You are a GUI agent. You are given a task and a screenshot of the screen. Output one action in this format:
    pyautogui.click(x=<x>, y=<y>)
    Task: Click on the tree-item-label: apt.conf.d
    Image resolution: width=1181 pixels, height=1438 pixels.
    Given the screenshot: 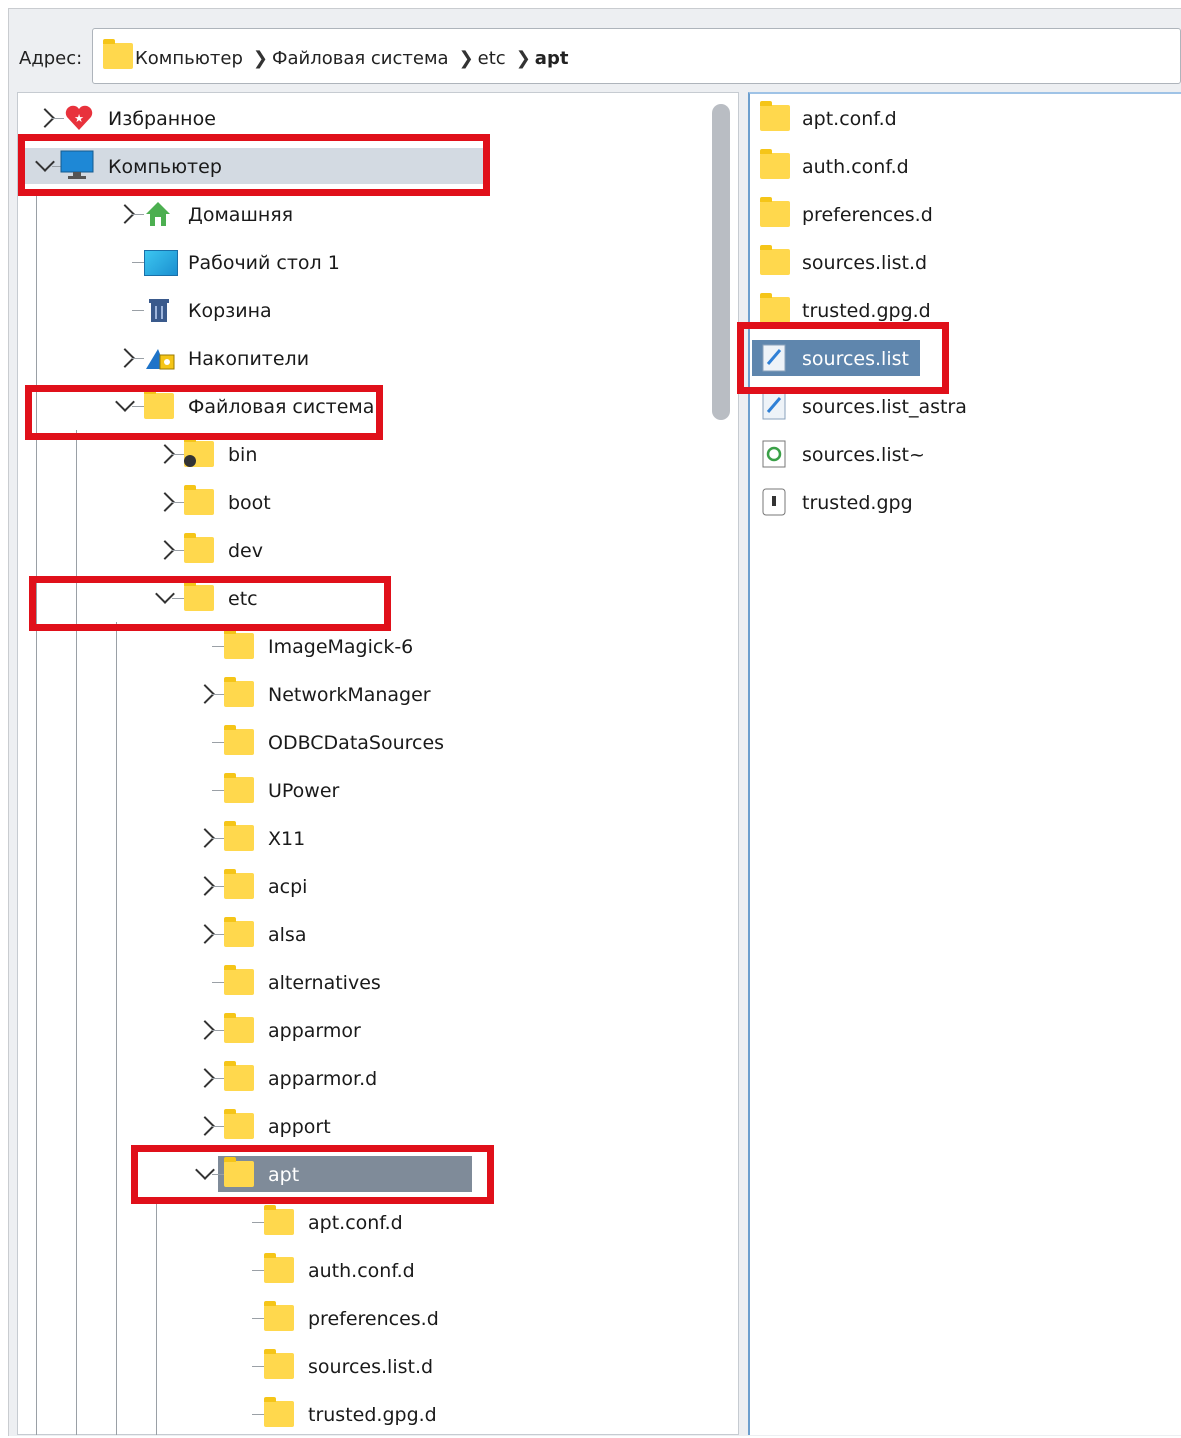 What is the action you would take?
    pyautogui.click(x=355, y=1223)
    